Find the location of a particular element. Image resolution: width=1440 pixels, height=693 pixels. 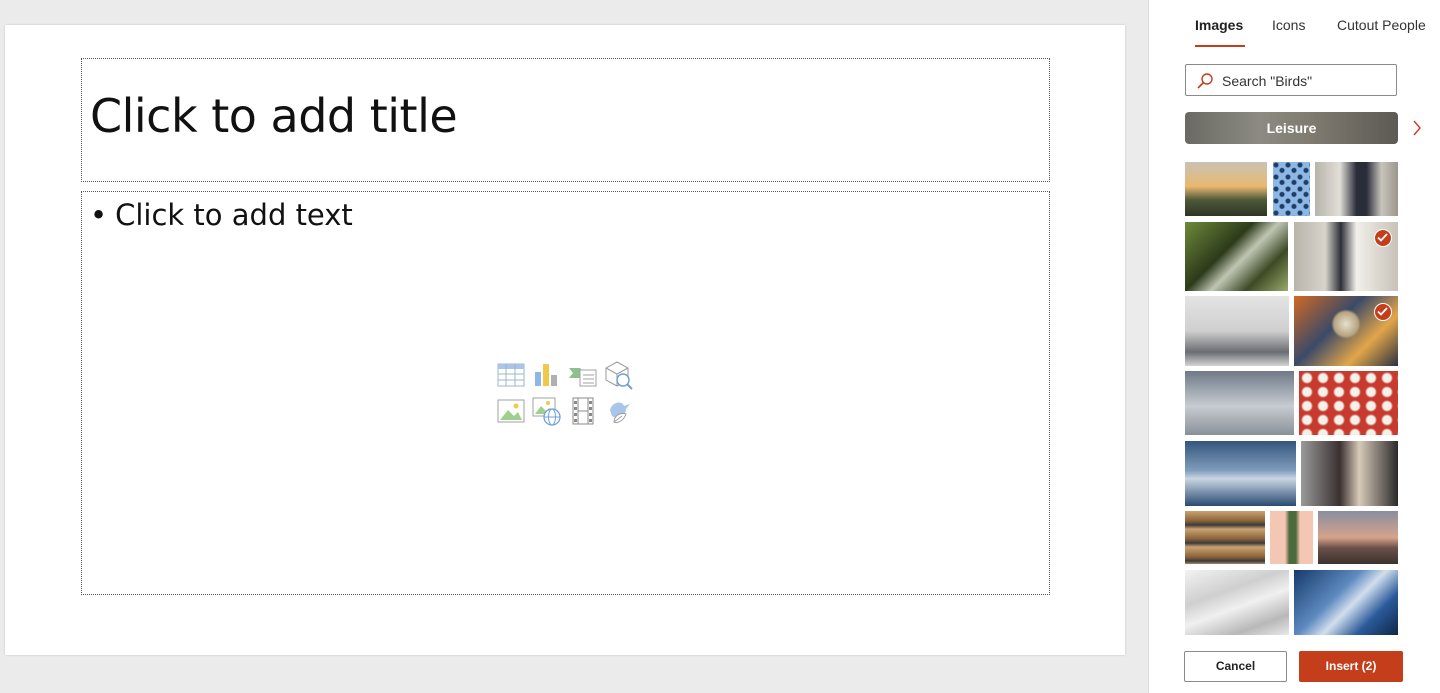

body-placeholder-line: • Click to add text is located at coordinates (221, 215).